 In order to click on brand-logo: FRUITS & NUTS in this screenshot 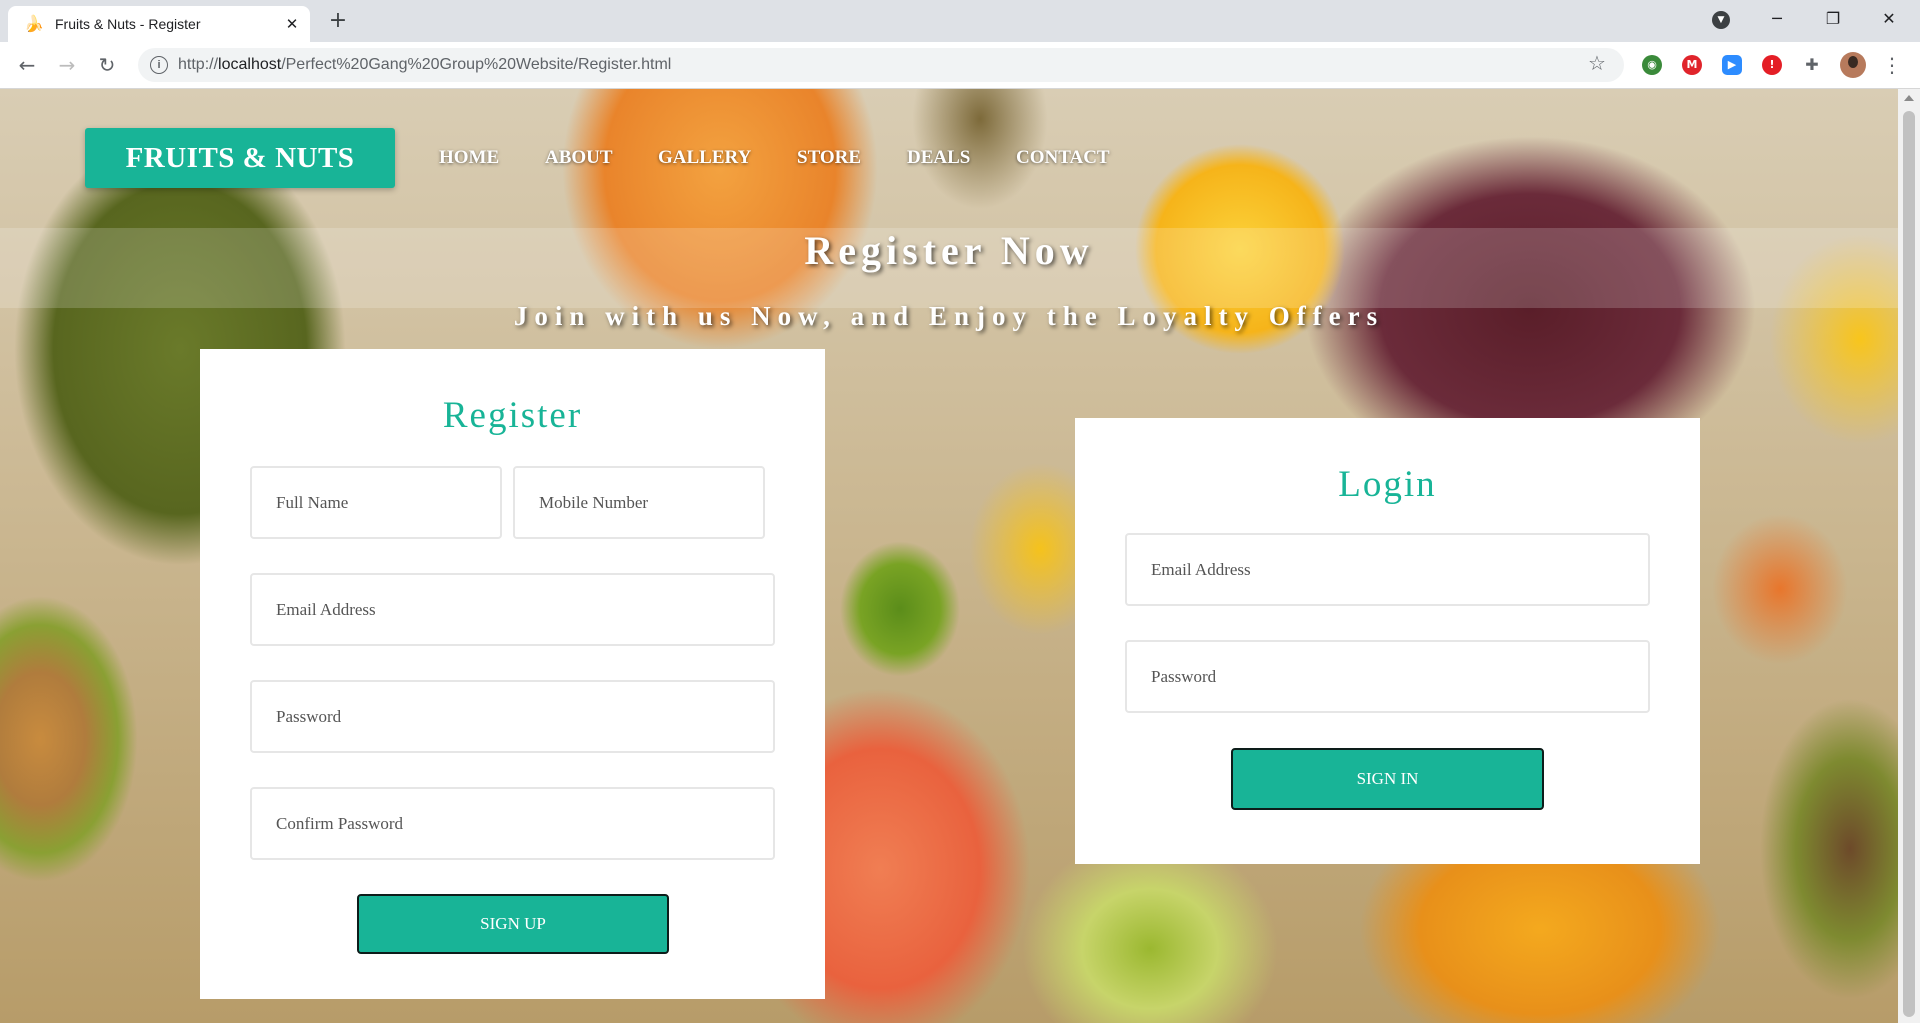, I will do `click(240, 158)`.